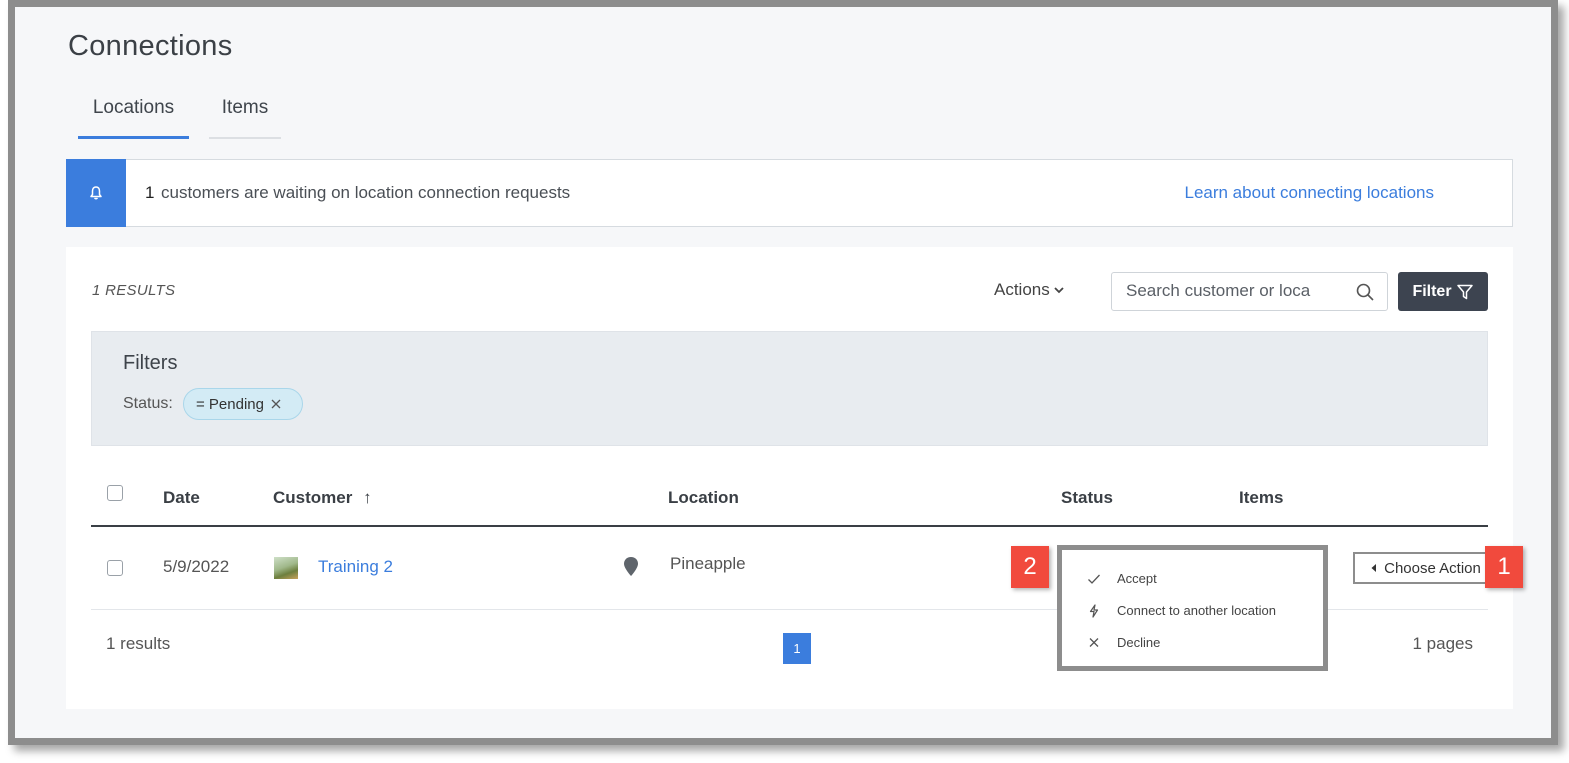  What do you see at coordinates (313, 497) in the screenshot?
I see `customer-header-label: Customer` at bounding box center [313, 497].